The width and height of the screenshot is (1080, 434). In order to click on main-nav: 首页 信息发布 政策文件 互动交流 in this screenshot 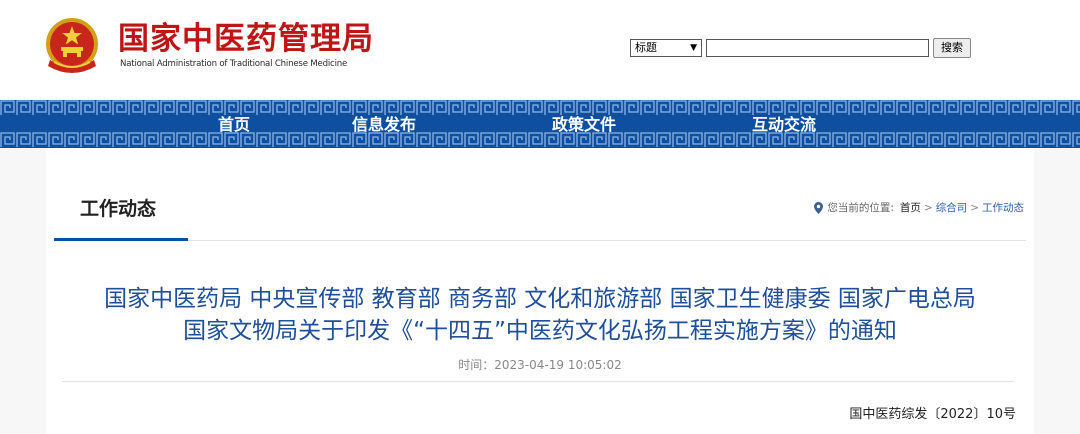, I will do `click(540, 124)`.